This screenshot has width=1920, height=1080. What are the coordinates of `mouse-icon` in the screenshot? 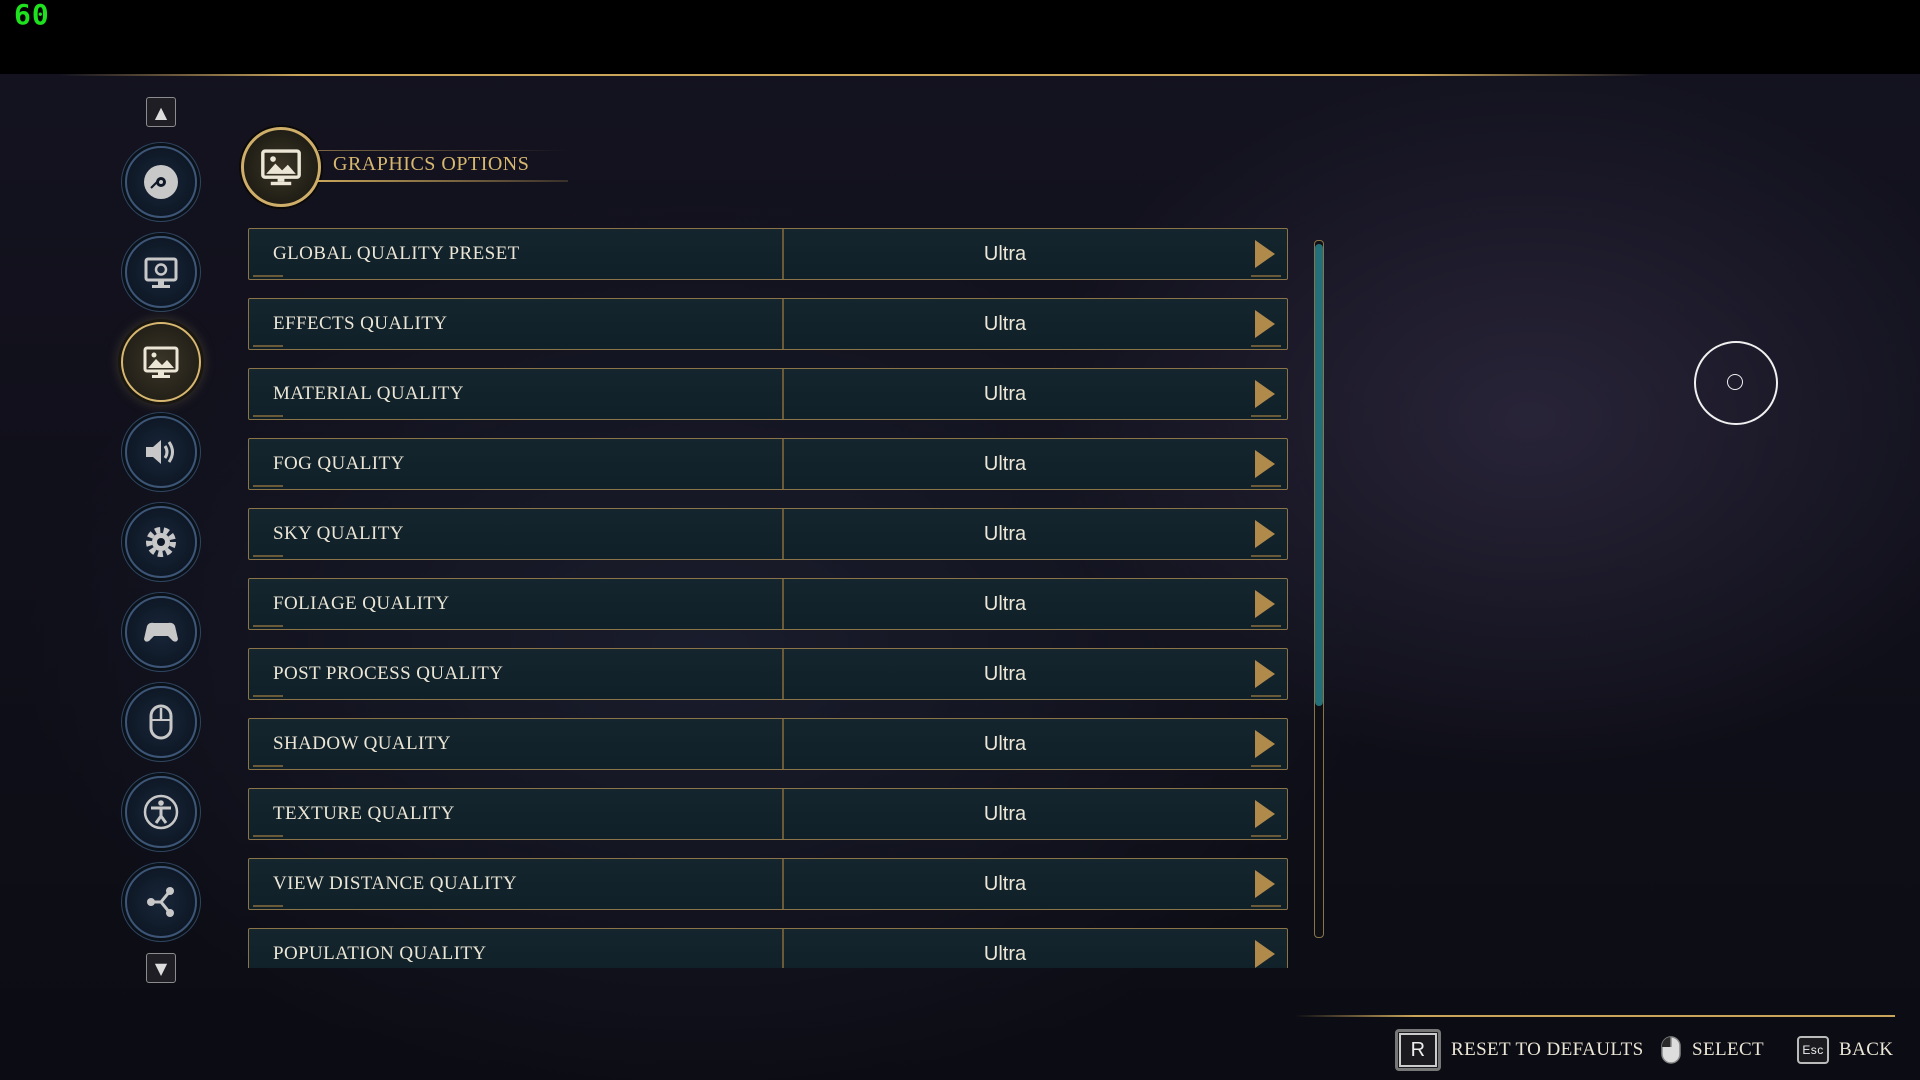 It's located at (161, 722).